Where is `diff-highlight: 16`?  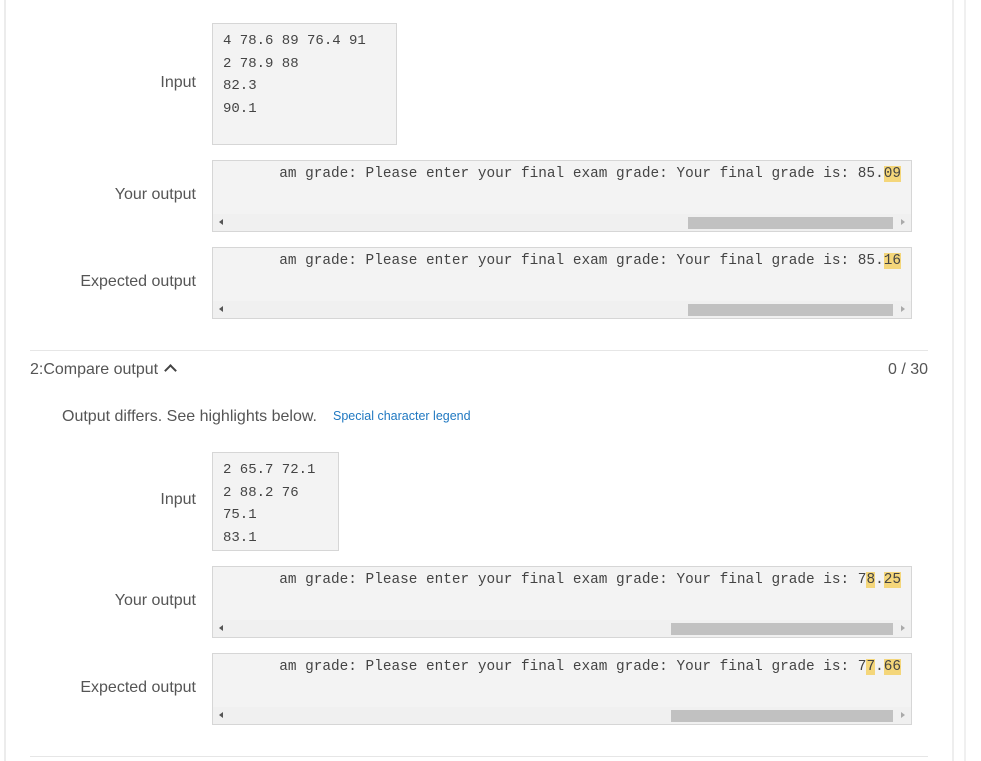
diff-highlight: 16 is located at coordinates (892, 261).